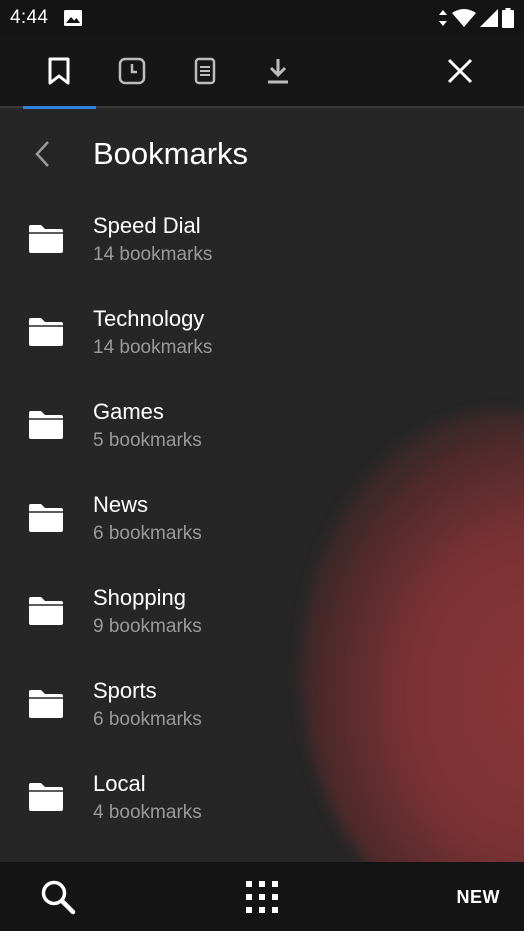 This screenshot has height=931, width=524. I want to click on chevron-left-icon, so click(42, 154).